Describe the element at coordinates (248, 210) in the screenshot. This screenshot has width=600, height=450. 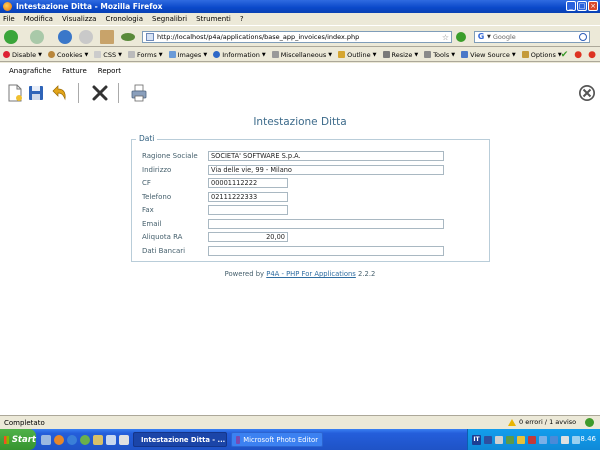
I see `input-fax` at that location.